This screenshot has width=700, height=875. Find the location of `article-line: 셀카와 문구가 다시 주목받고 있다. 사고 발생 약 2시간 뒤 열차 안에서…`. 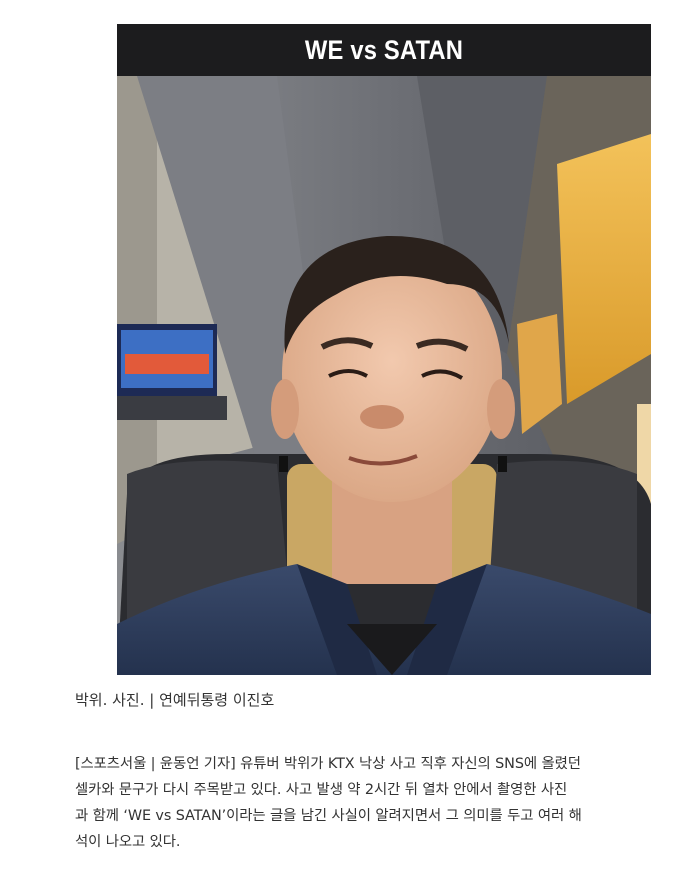

article-line: 셀카와 문구가 다시 주목받고 있다. 사고 발생 약 2시간 뒤 열차 안에서… is located at coordinates (321, 790).